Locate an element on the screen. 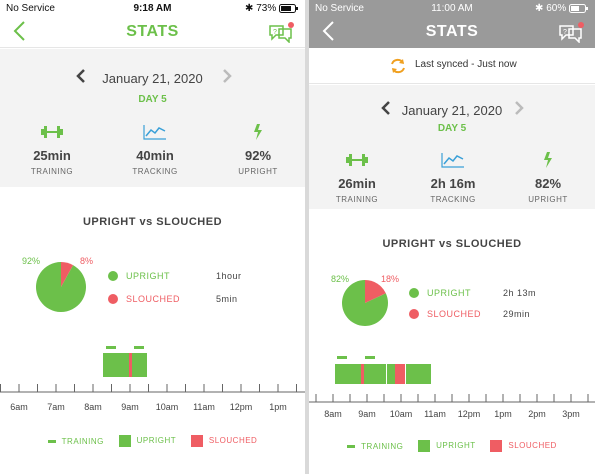  day-label: DAY 5 is located at coordinates (152, 99).